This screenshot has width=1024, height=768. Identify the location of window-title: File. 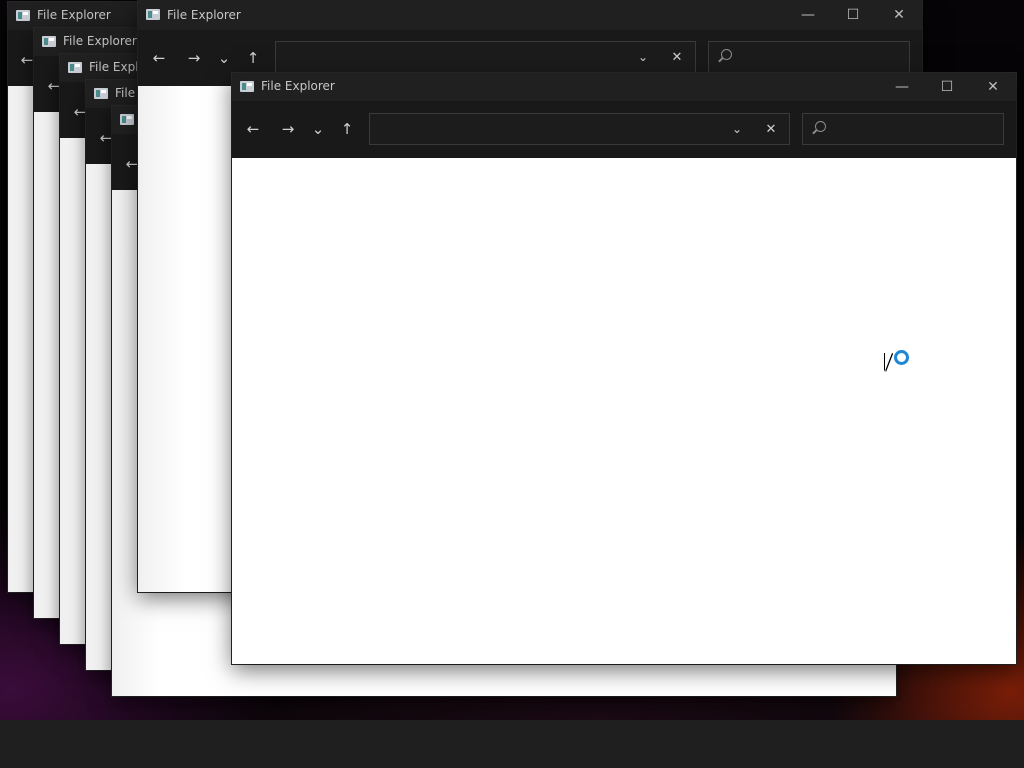
(125, 93).